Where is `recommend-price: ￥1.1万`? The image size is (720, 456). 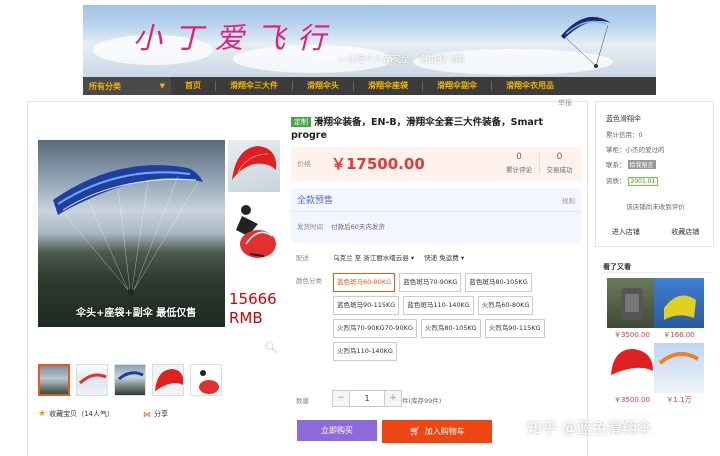
recommend-price: ￥1.1万 is located at coordinates (679, 400).